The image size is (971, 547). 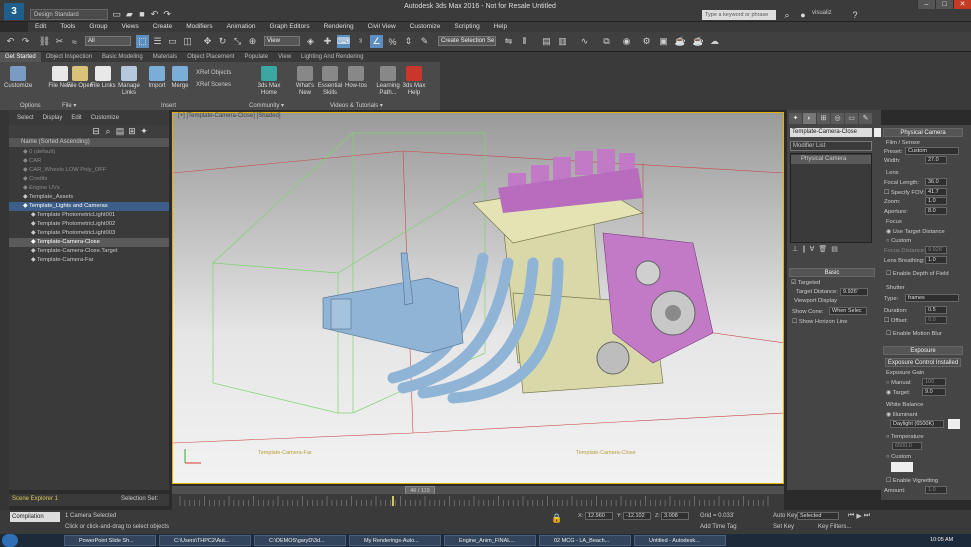 I want to click on save-icon: ■, so click(x=142, y=14).